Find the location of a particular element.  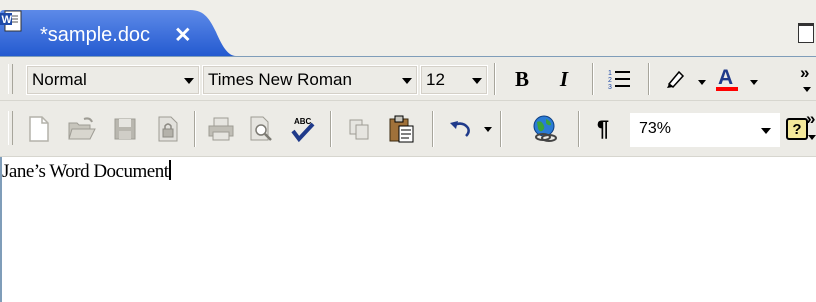

new-button is located at coordinates (39, 129).